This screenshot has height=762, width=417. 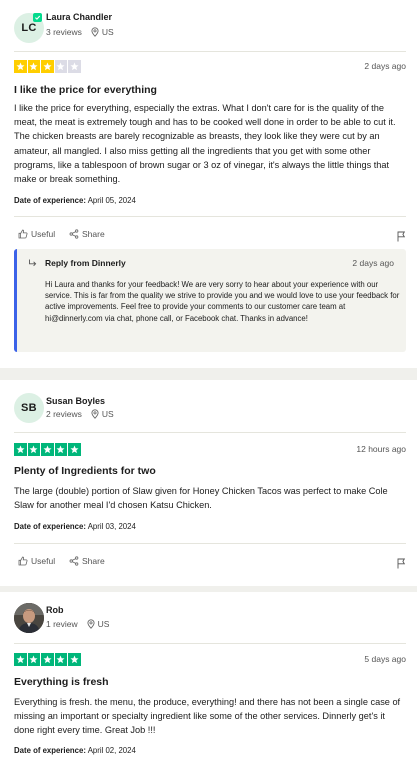 I want to click on verified-badge-icon, so click(x=37, y=17).